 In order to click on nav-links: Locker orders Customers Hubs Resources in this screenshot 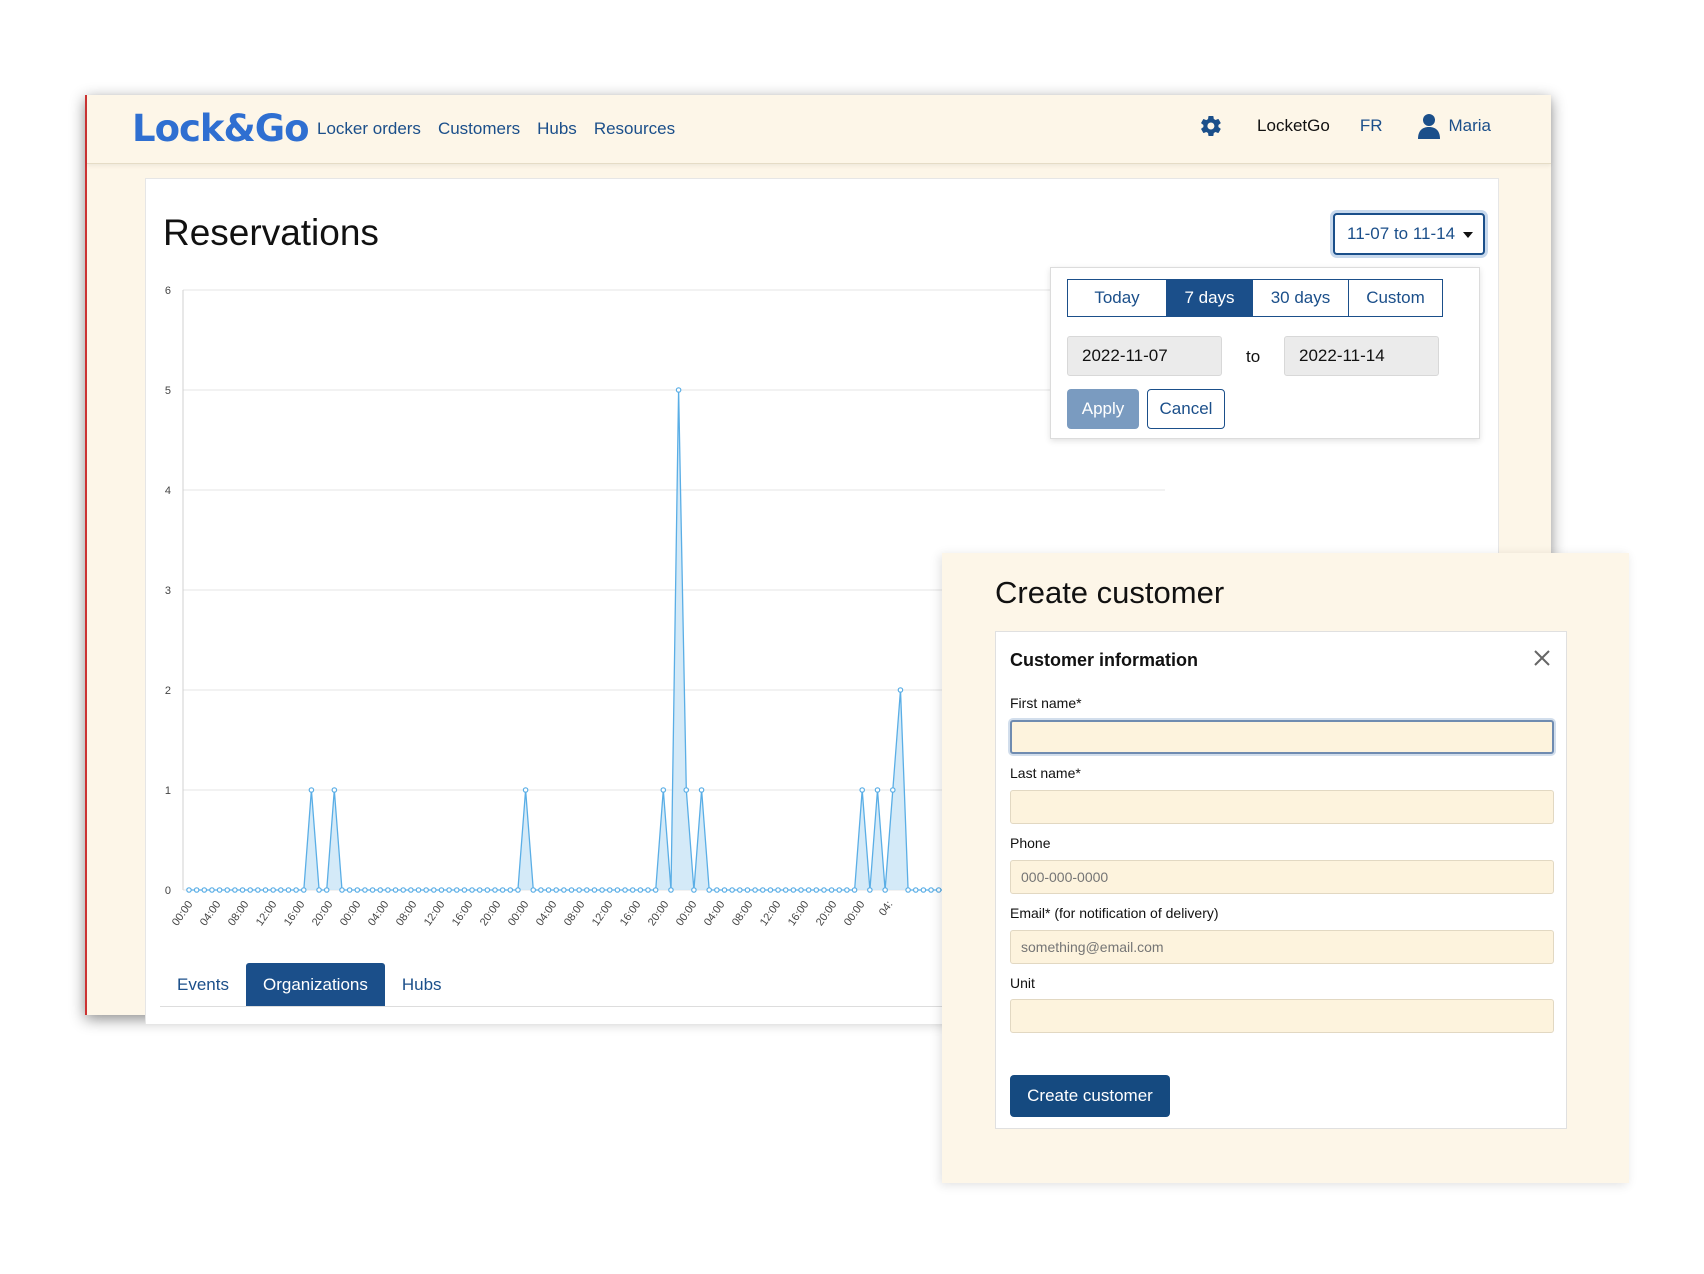, I will do `click(496, 129)`.